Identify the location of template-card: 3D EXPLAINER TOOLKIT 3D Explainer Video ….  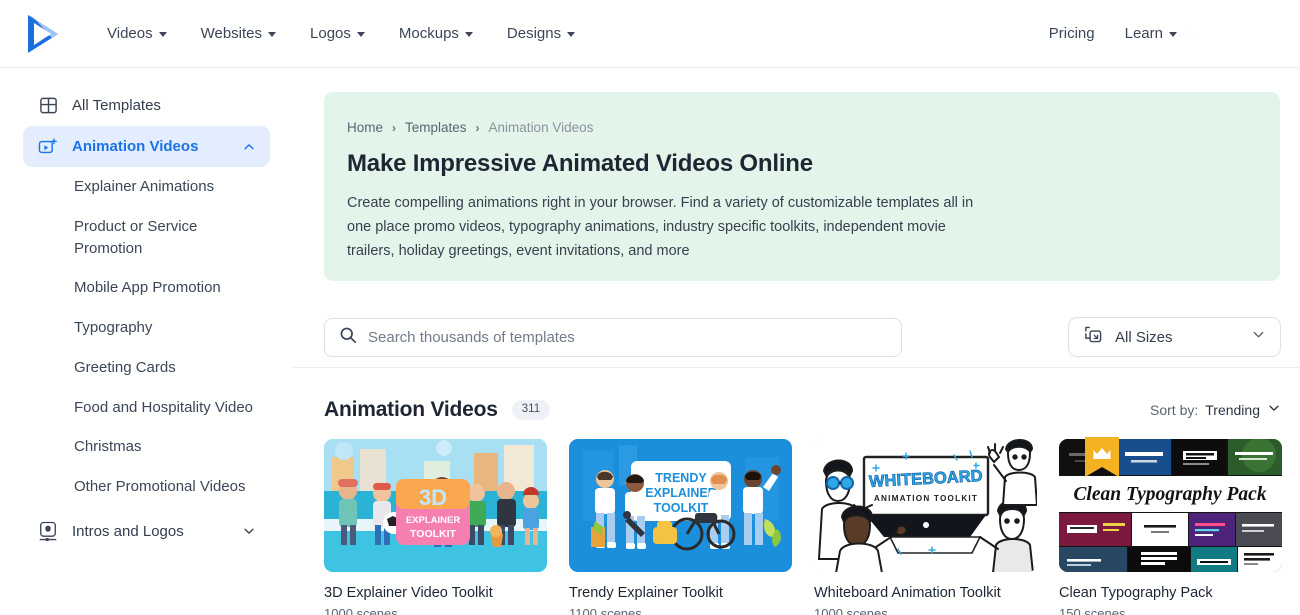
(435, 527).